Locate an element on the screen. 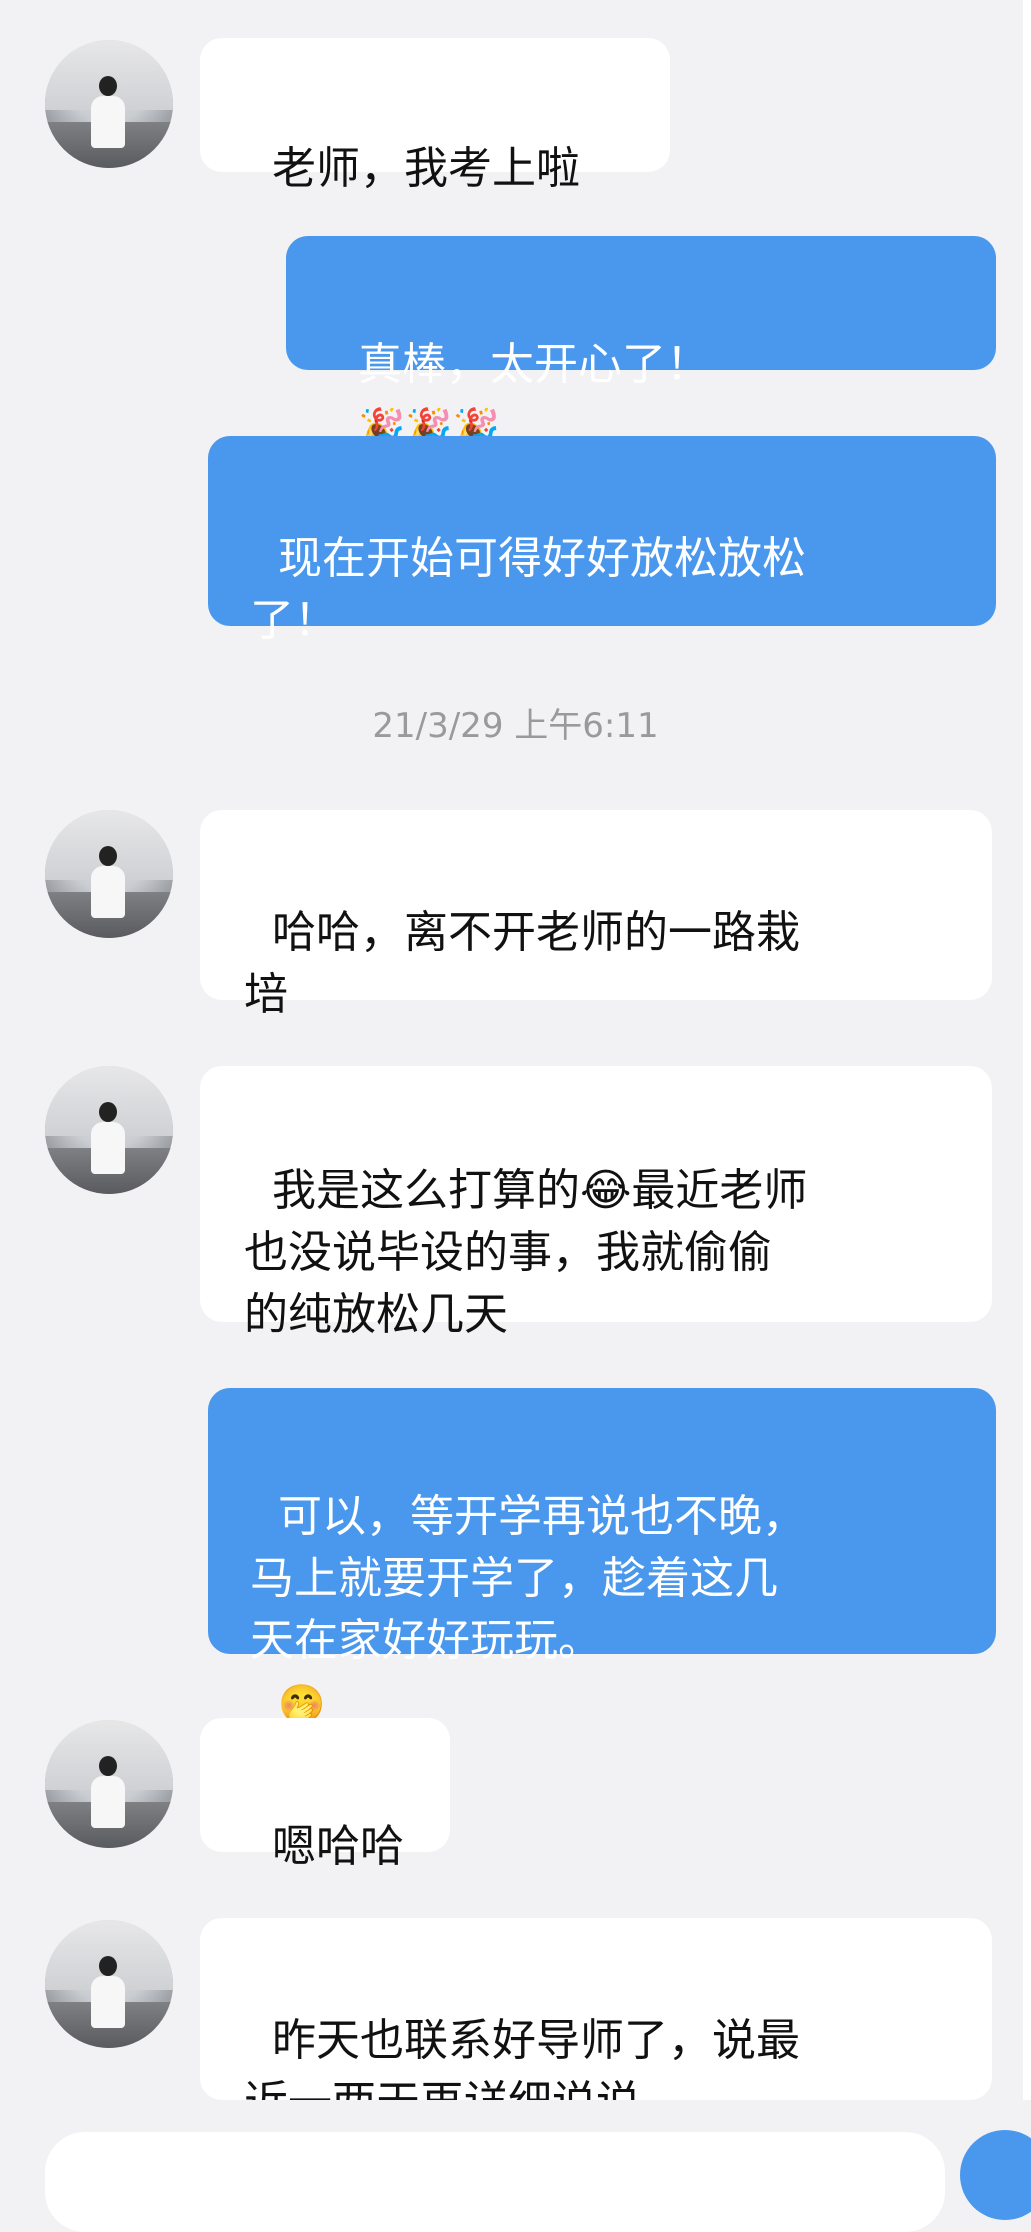 This screenshot has width=1031, height=2232. message-input is located at coordinates (495, 2182).